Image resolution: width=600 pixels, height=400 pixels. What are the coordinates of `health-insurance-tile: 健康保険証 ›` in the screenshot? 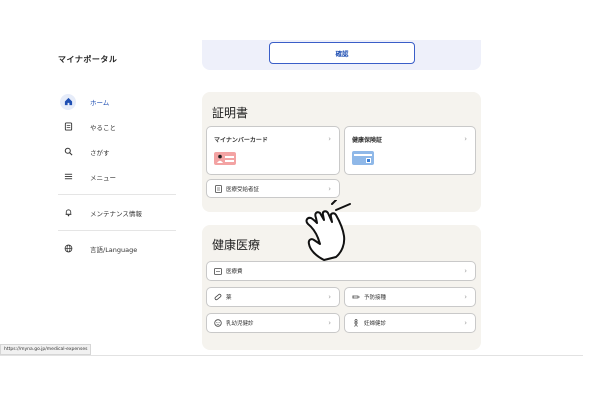 It's located at (410, 150).